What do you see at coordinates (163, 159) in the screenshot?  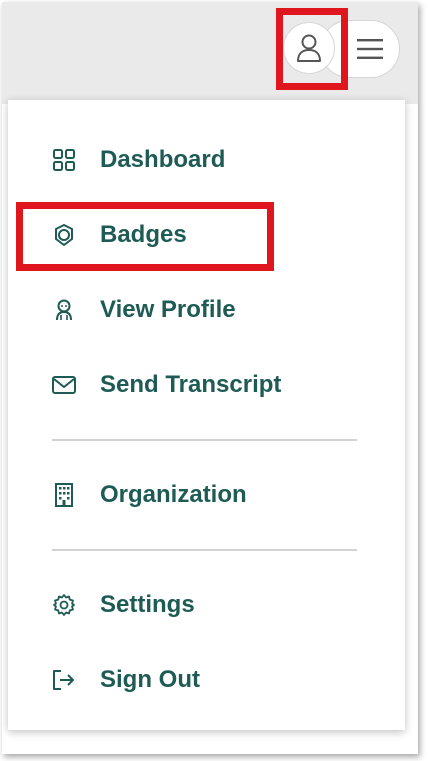 I see `menu-item-label: Dashboard` at bounding box center [163, 159].